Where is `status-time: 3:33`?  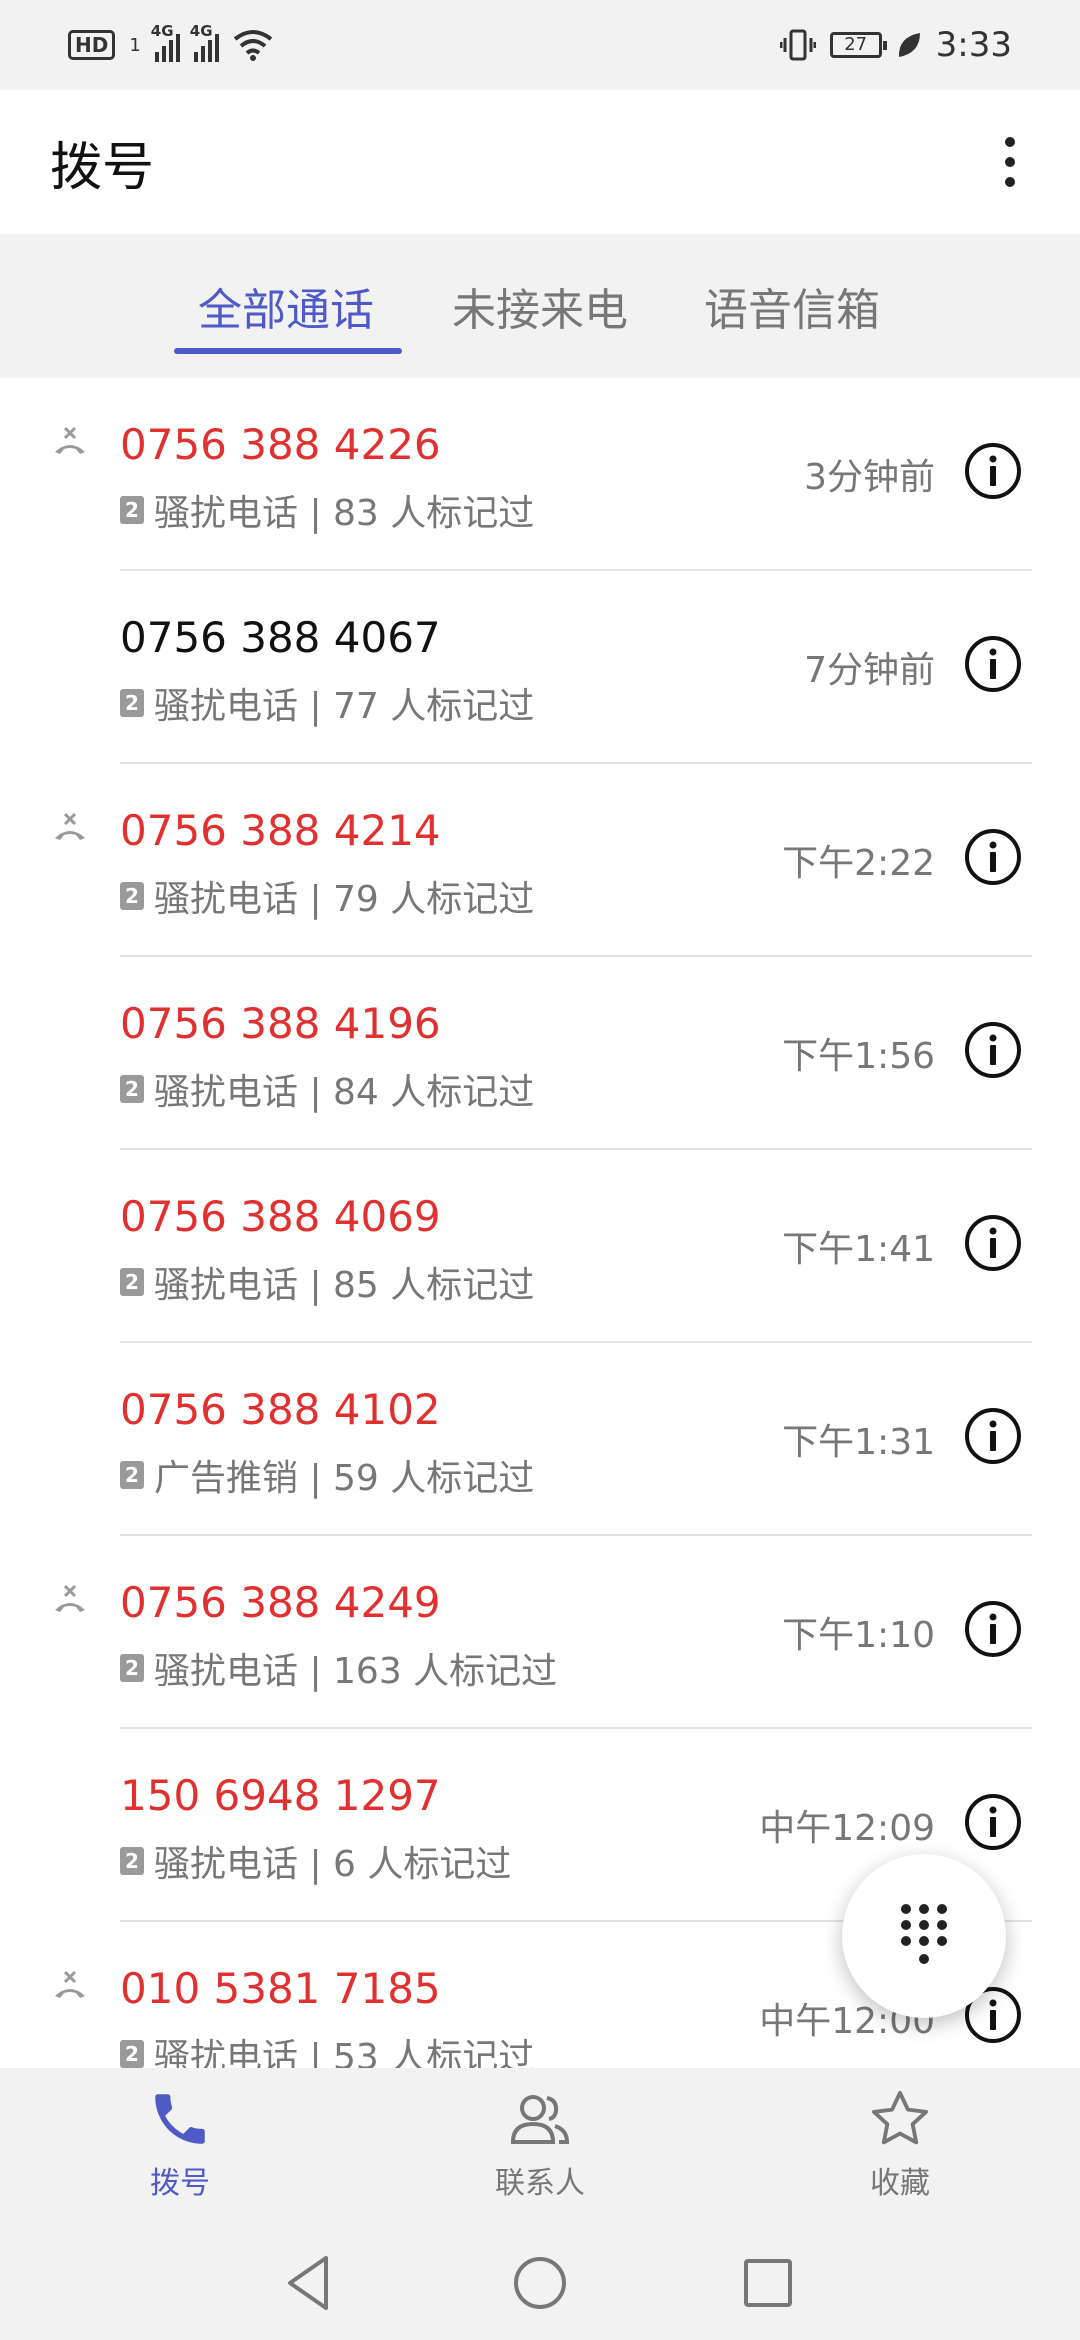 status-time: 3:33 is located at coordinates (973, 45).